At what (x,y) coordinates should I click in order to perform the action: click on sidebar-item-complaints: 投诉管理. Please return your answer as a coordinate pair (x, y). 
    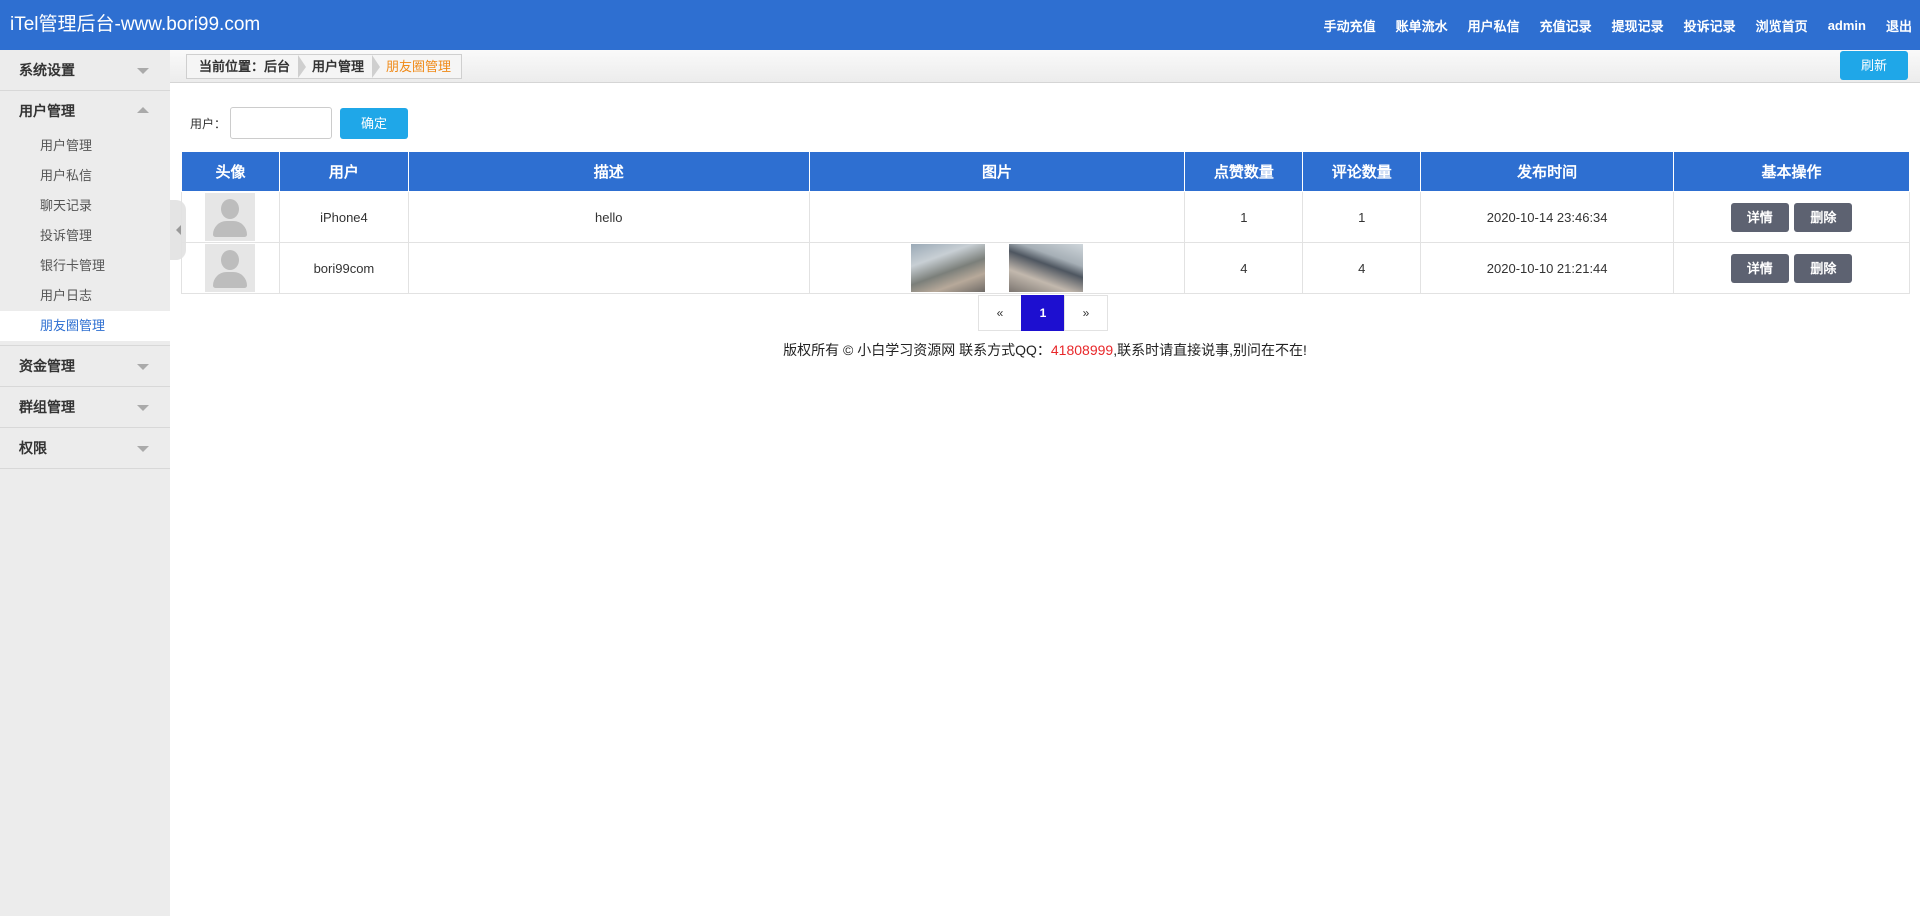
    Looking at the image, I should click on (85, 236).